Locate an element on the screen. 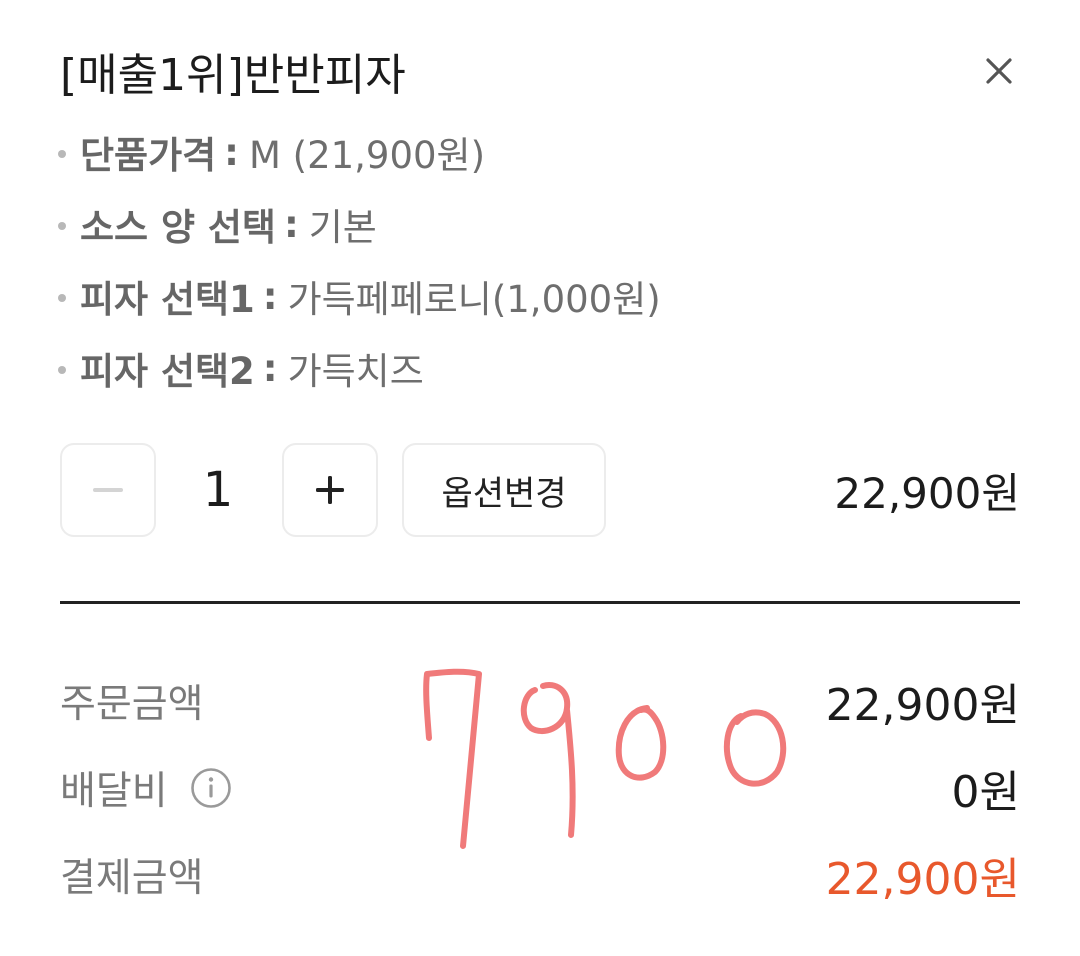  delivery-fee-row: 배달비 0원 is located at coordinates (540, 788).